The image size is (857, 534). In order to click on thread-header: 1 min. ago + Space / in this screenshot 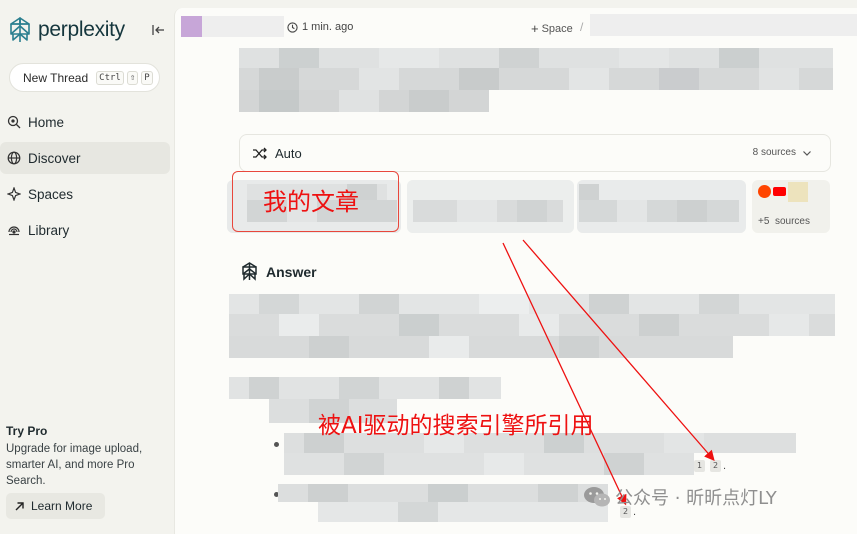, I will do `click(516, 27)`.